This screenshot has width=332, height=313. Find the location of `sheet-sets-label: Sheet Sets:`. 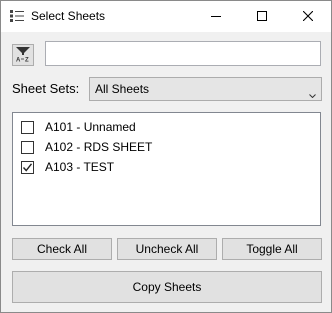

sheet-sets-label: Sheet Sets: is located at coordinates (46, 88).